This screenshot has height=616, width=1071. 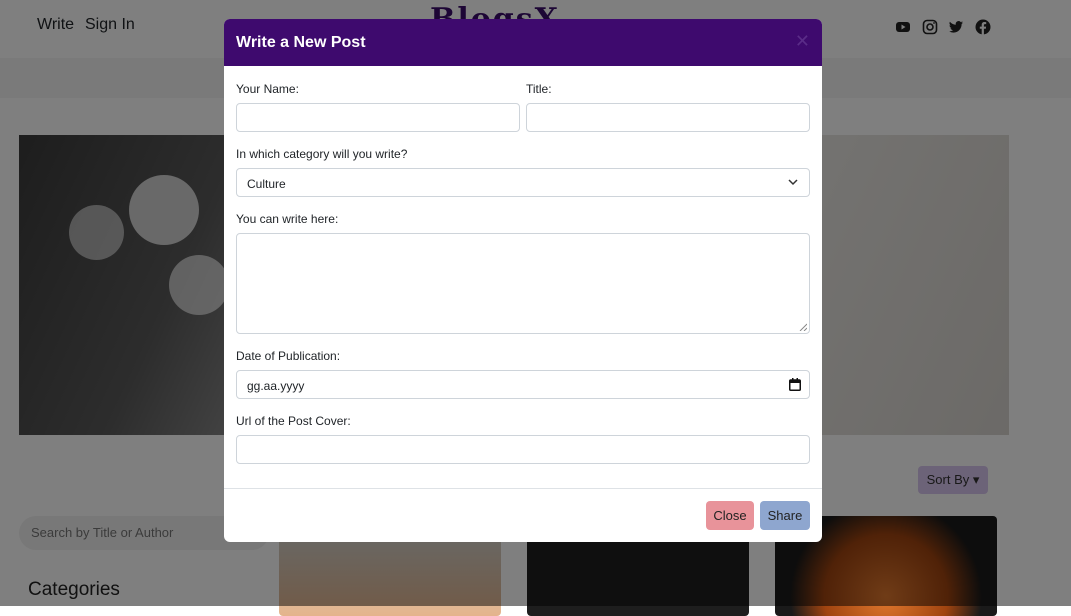 I want to click on date-value: gg.aa.yyyy, so click(x=276, y=386).